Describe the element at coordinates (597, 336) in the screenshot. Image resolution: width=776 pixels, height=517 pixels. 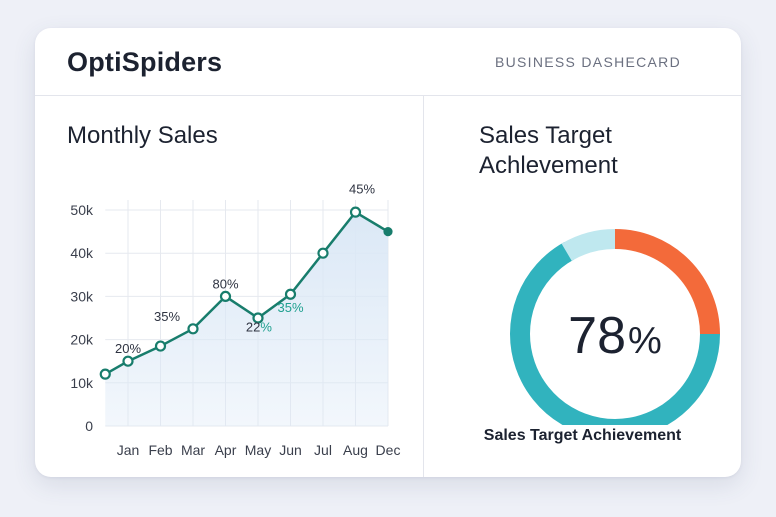
I see `gauge-center-number: 78` at that location.